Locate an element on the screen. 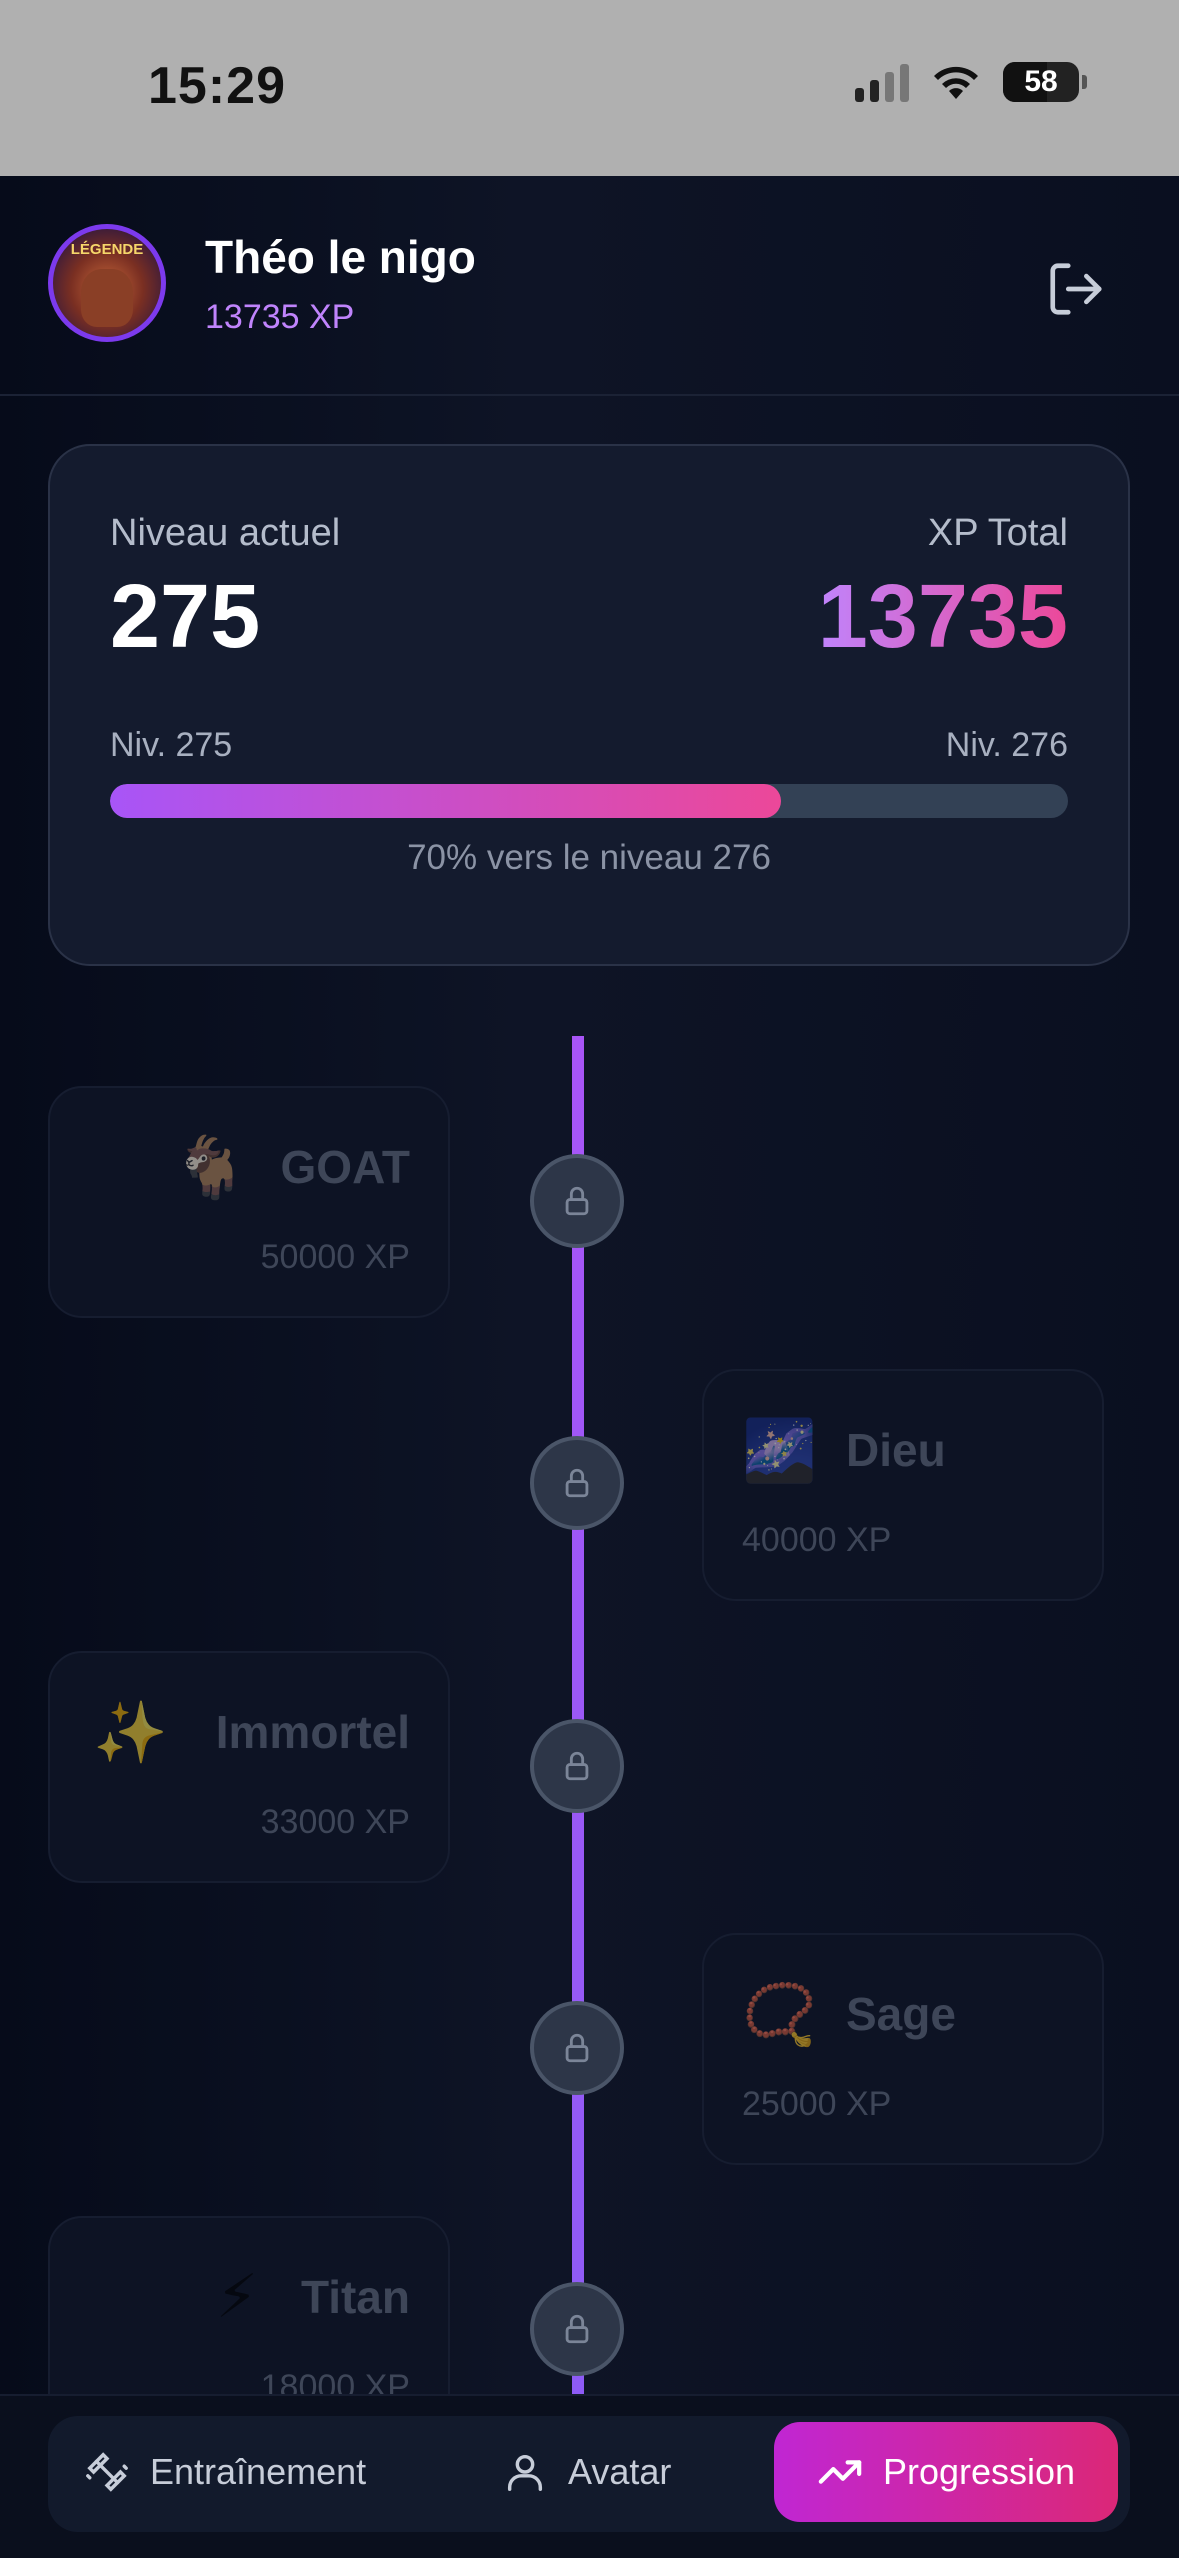 The height and width of the screenshot is (2558, 1179). timeline-node-sage is located at coordinates (577, 2048).